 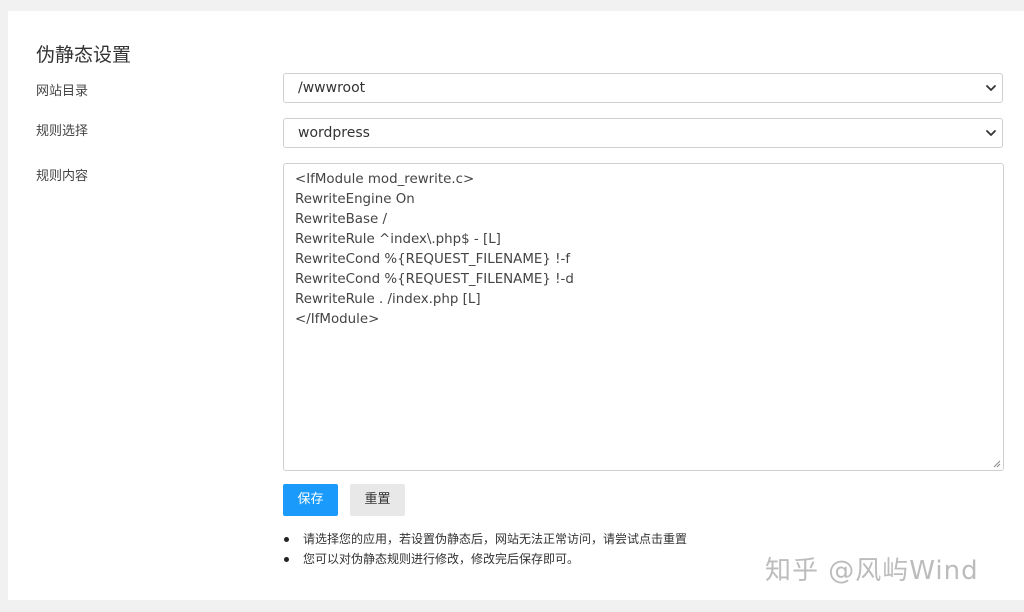 I want to click on rule-line: RewriteCond %{REQUEST_FILENAME} !-f, so click(x=433, y=259).